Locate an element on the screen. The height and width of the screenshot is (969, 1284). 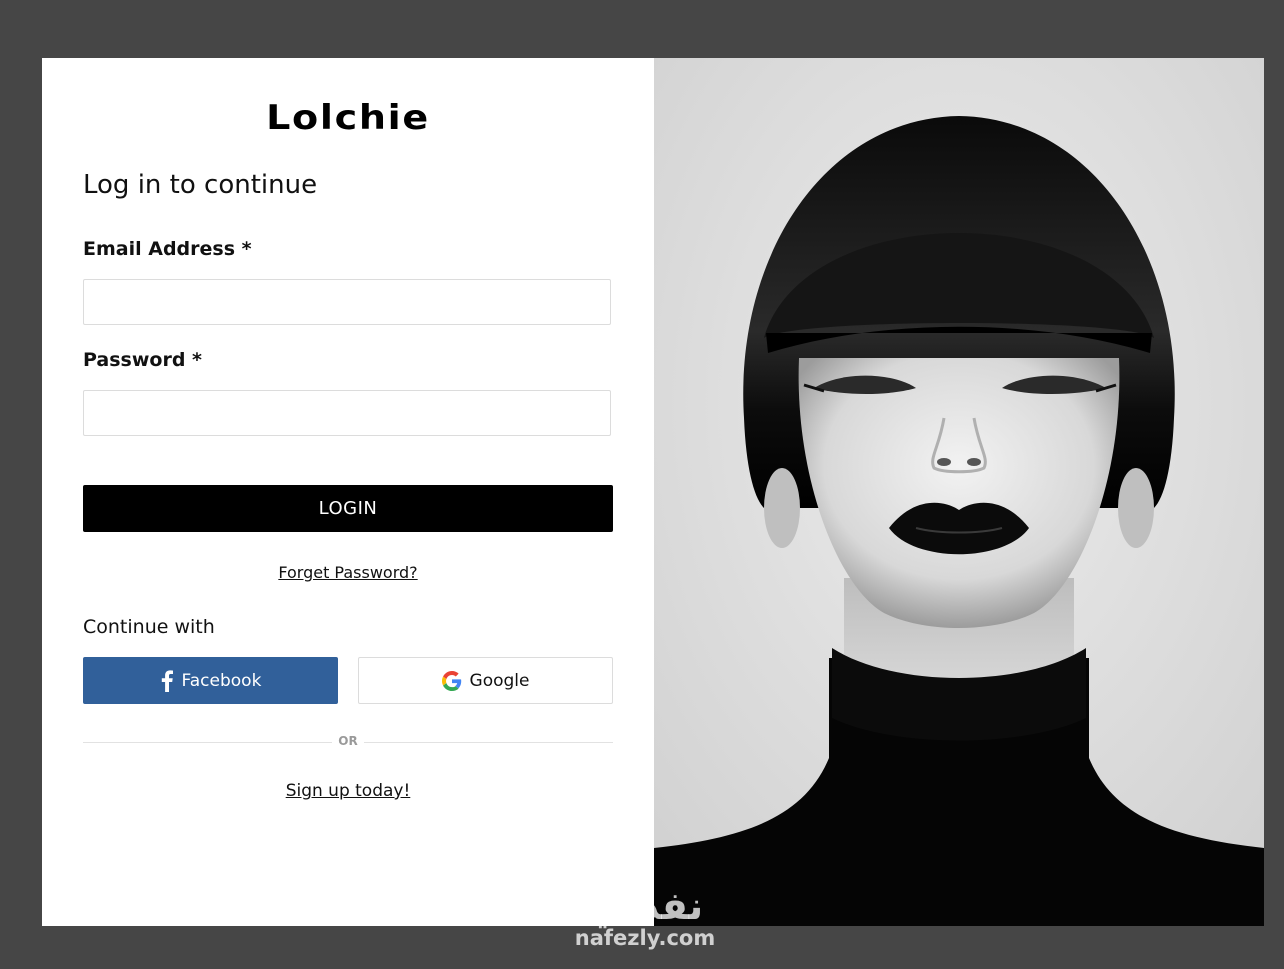
signup-link: Sign up today! is located at coordinates (348, 791).